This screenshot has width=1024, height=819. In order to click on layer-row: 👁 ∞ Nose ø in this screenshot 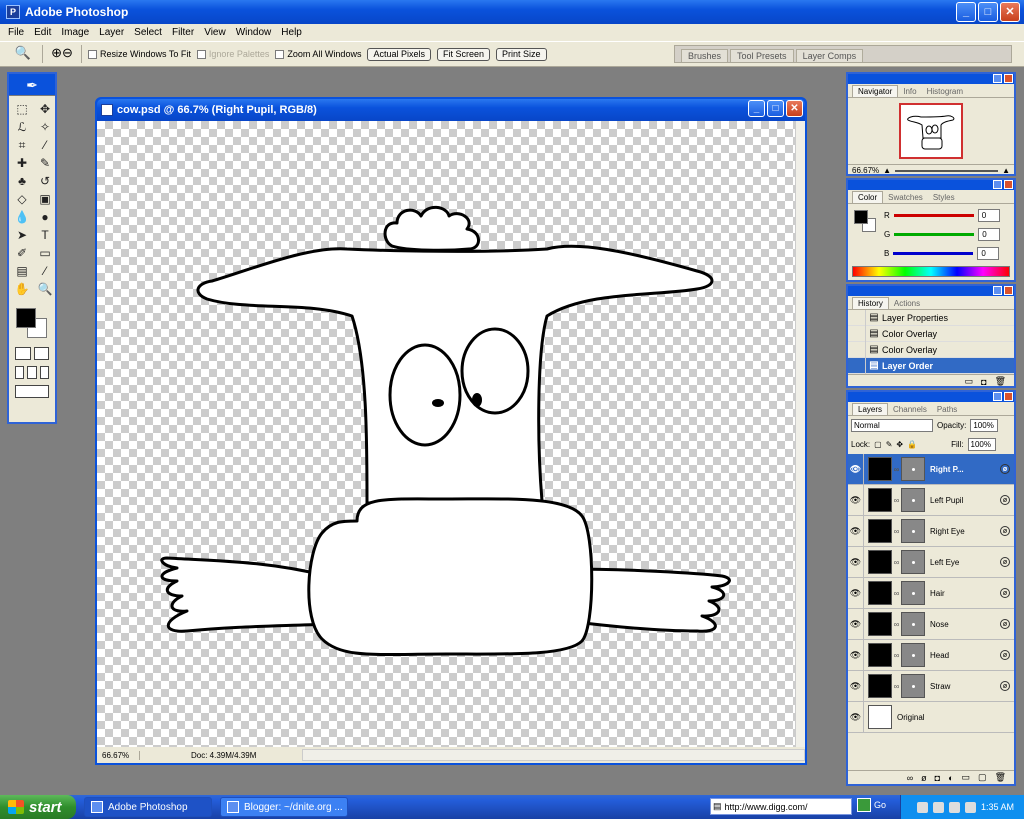, I will do `click(931, 624)`.